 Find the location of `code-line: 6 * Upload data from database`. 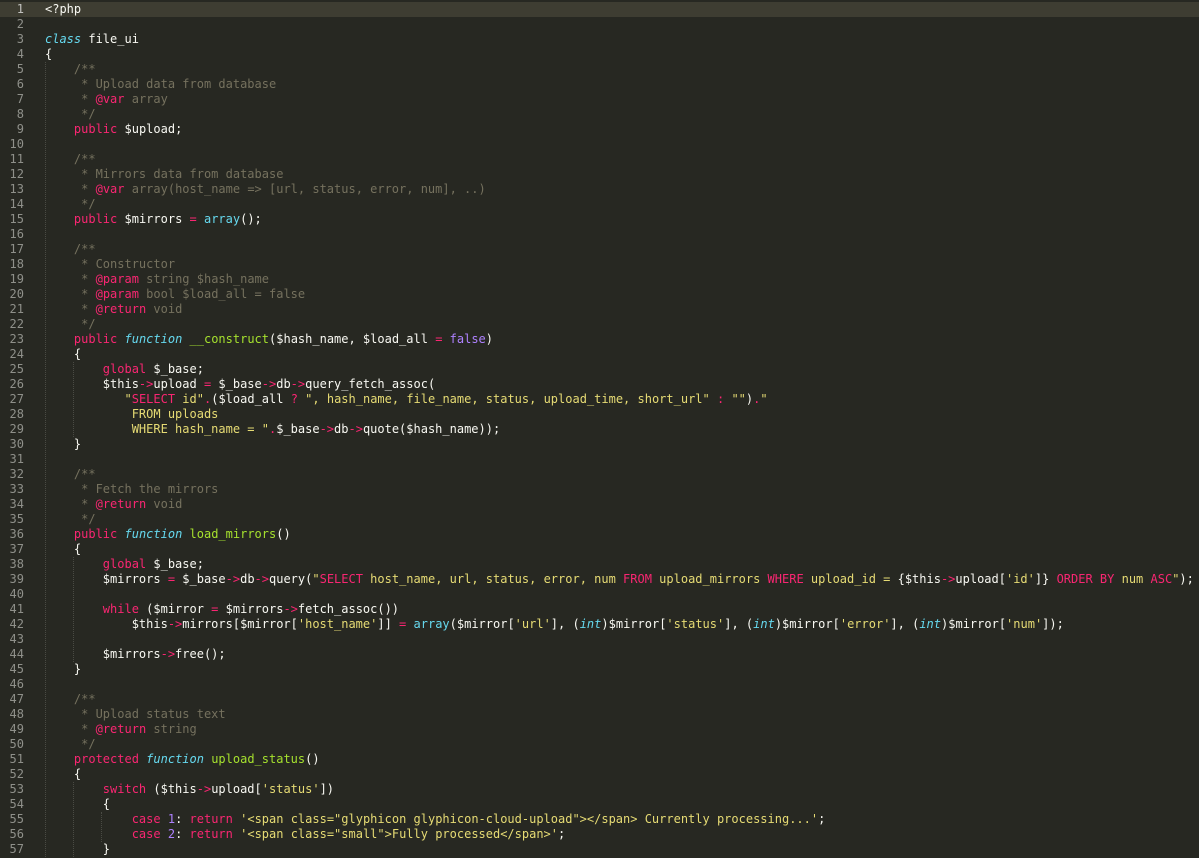

code-line: 6 * Upload data from database is located at coordinates (599, 84).